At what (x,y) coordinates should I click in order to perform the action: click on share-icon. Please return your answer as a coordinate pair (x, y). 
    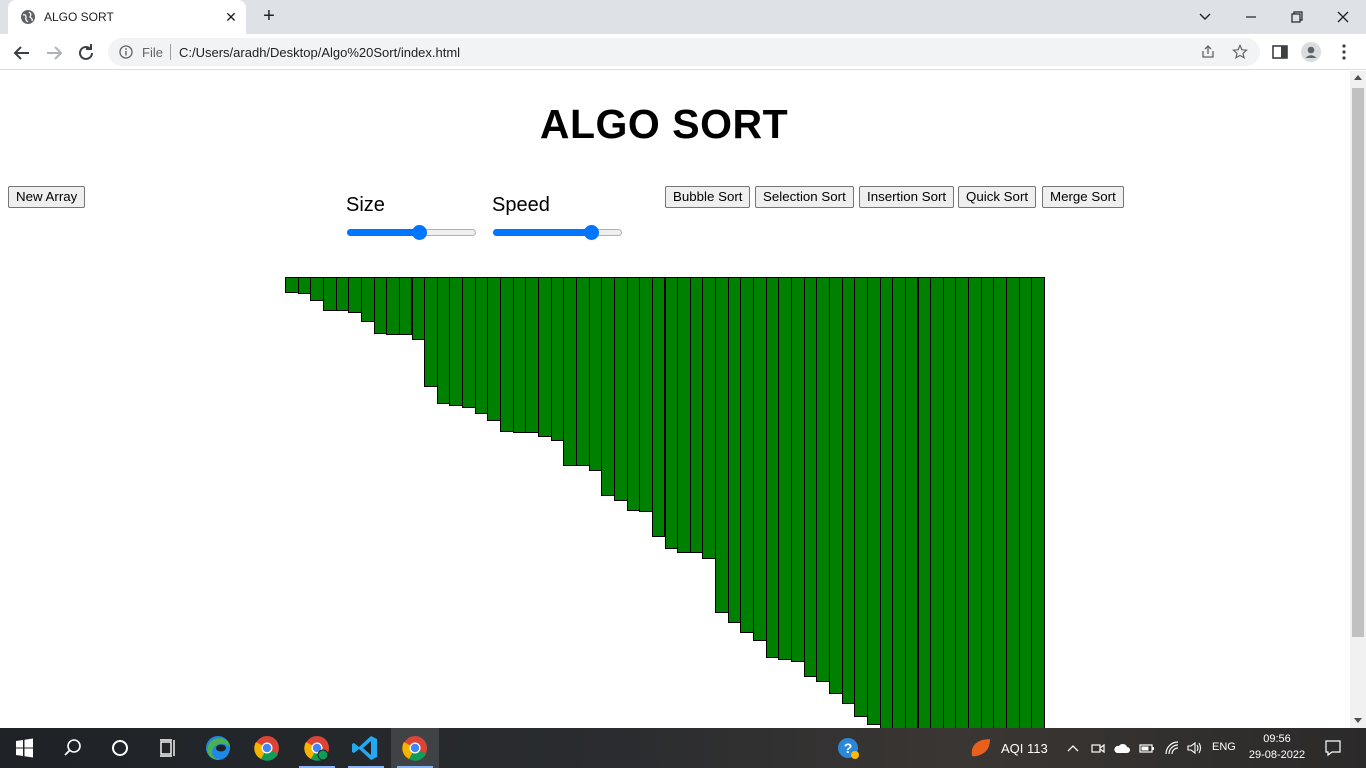
    Looking at the image, I should click on (1208, 52).